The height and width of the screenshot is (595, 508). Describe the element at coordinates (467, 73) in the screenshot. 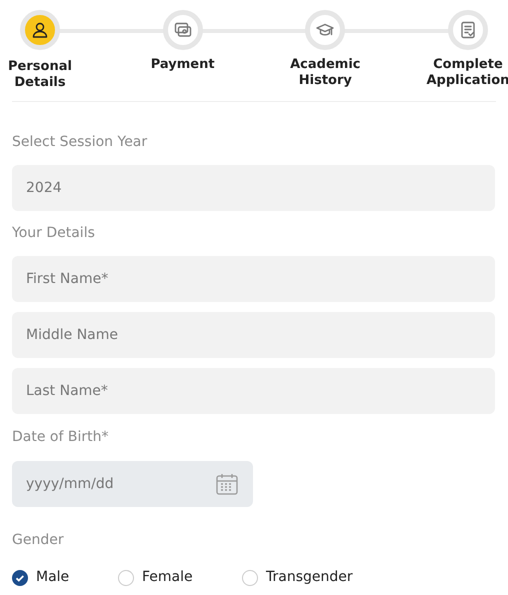

I see `step-label: Complete Application` at that location.